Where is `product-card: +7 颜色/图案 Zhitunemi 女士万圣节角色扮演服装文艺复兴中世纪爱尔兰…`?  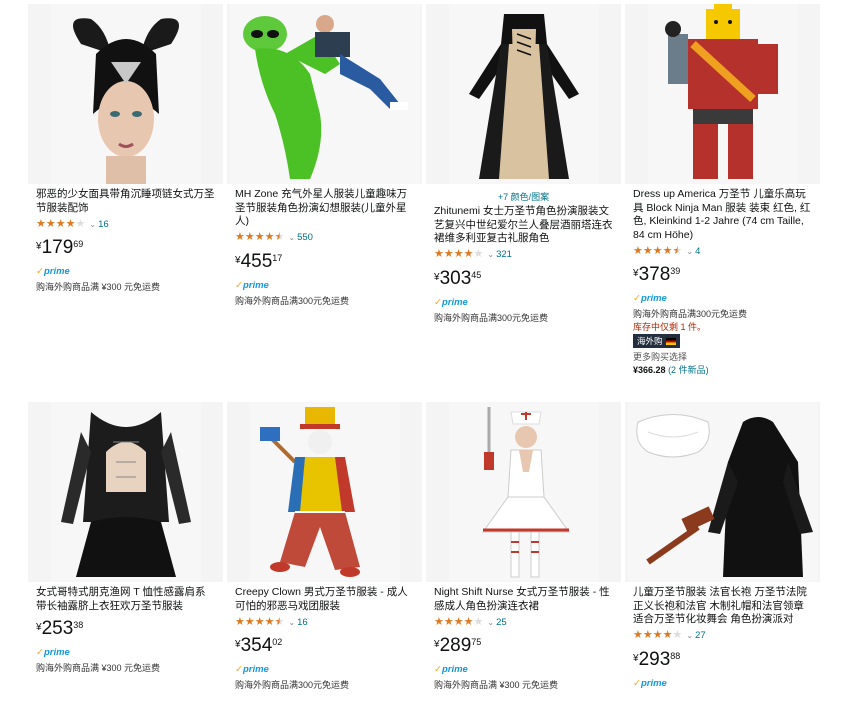 product-card: +7 颜色/图案 Zhitunemi 女士万圣节角色扮演服装文艺复兴中世纪爱尔兰… is located at coordinates (523, 200).